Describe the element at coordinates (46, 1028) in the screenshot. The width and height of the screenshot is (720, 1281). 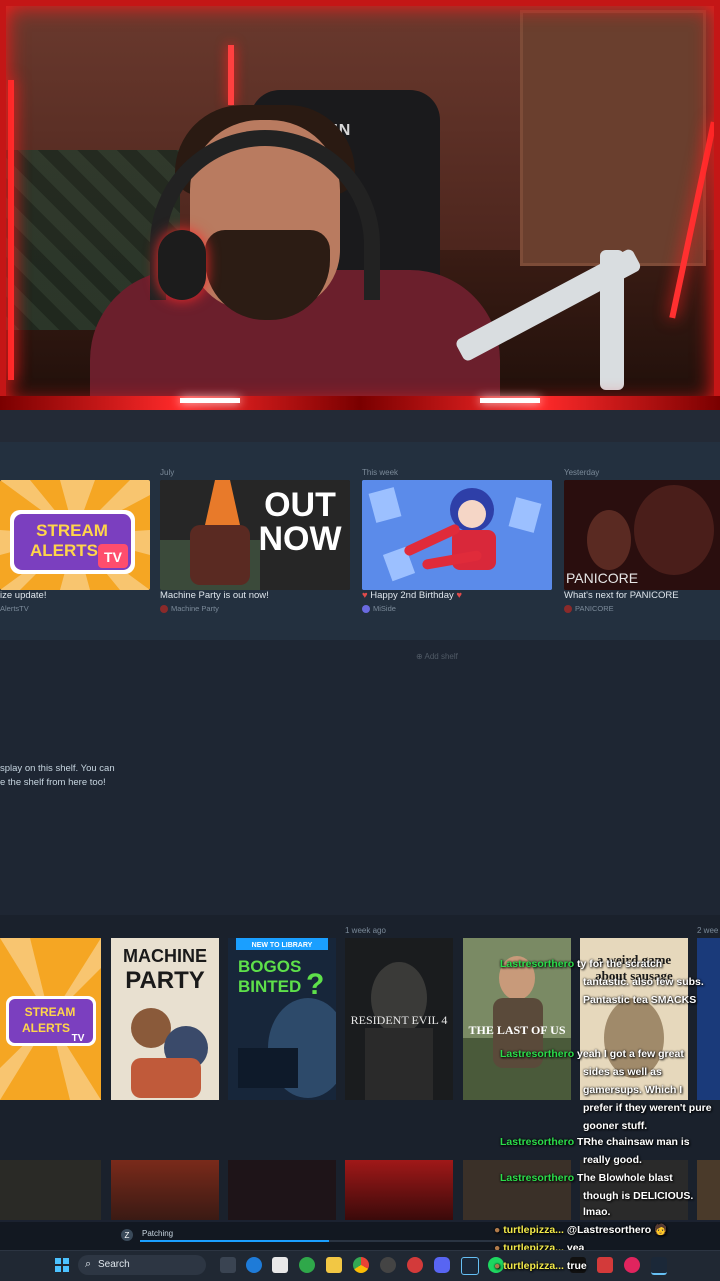
I see `capsule-text: ALERTS` at that location.